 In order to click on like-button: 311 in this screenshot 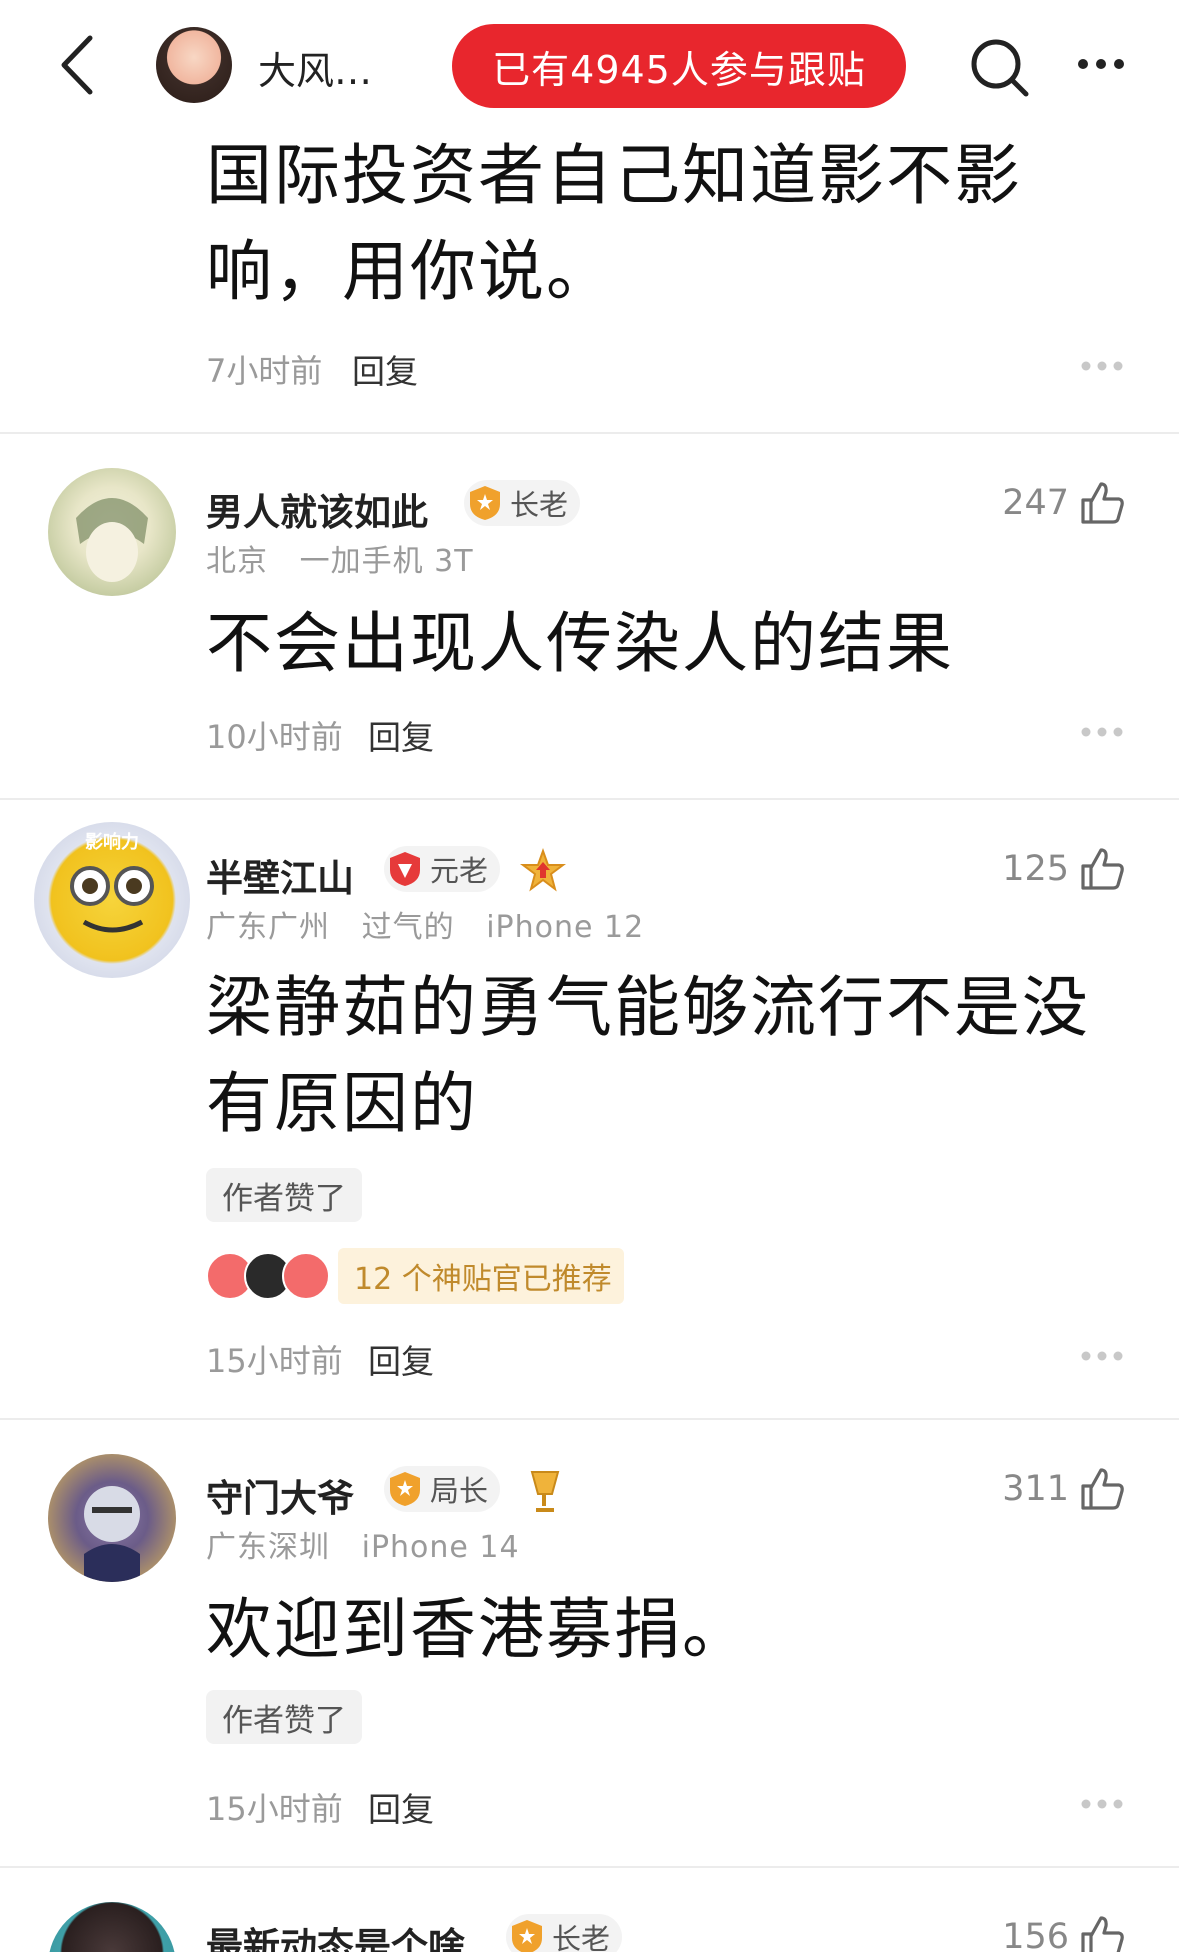, I will do `click(1064, 1489)`.